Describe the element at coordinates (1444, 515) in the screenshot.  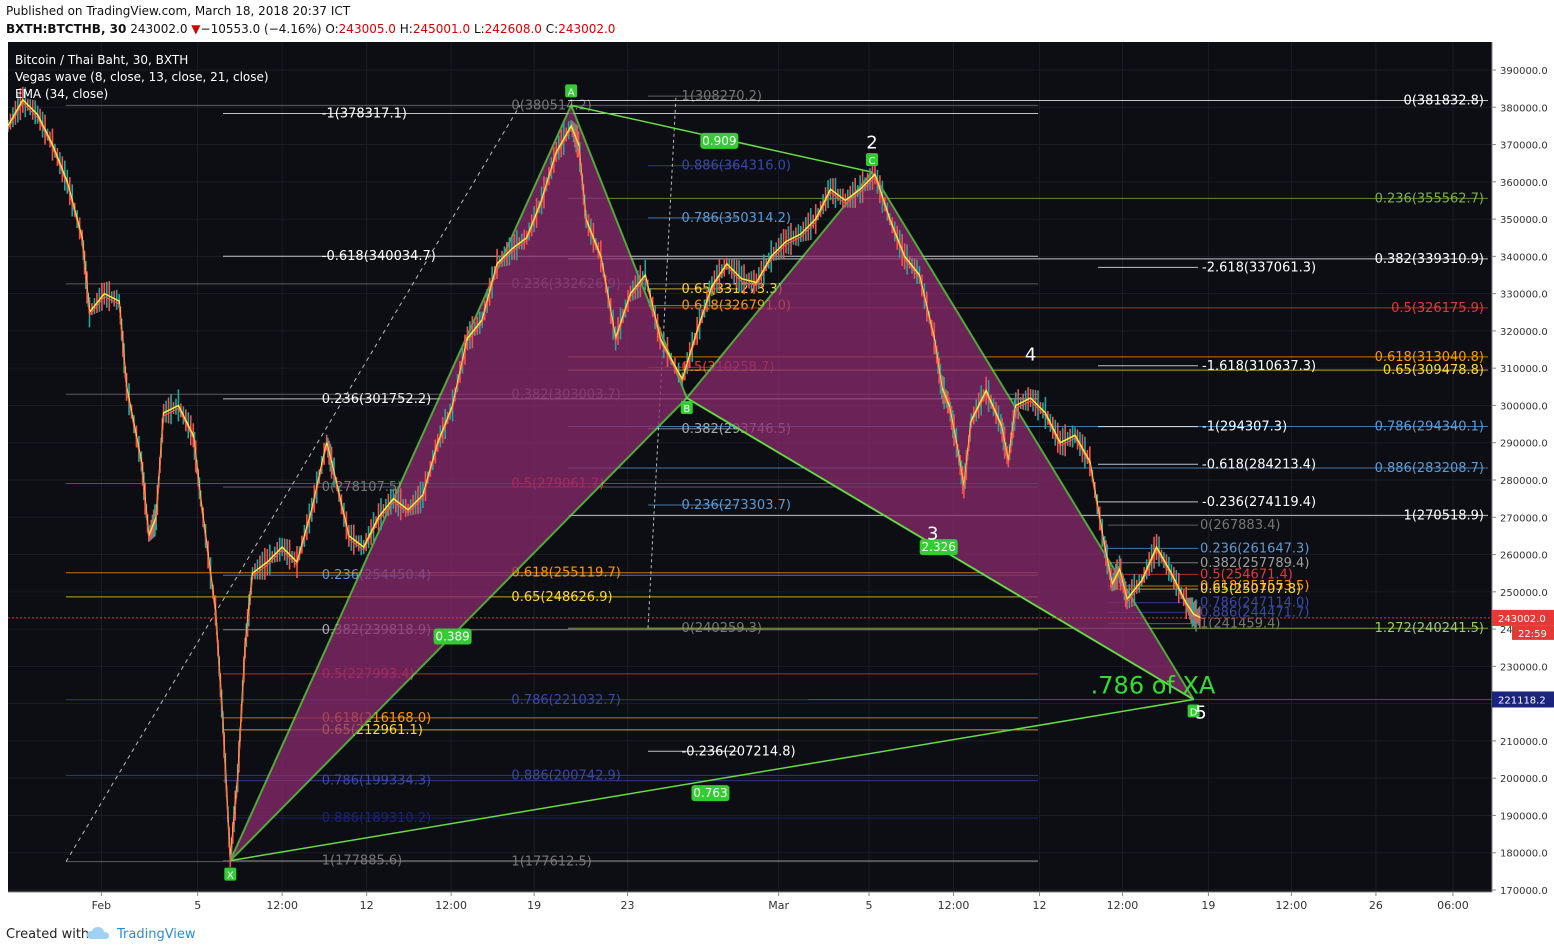
I see `fib-right-label: 1(270518.9)` at that location.